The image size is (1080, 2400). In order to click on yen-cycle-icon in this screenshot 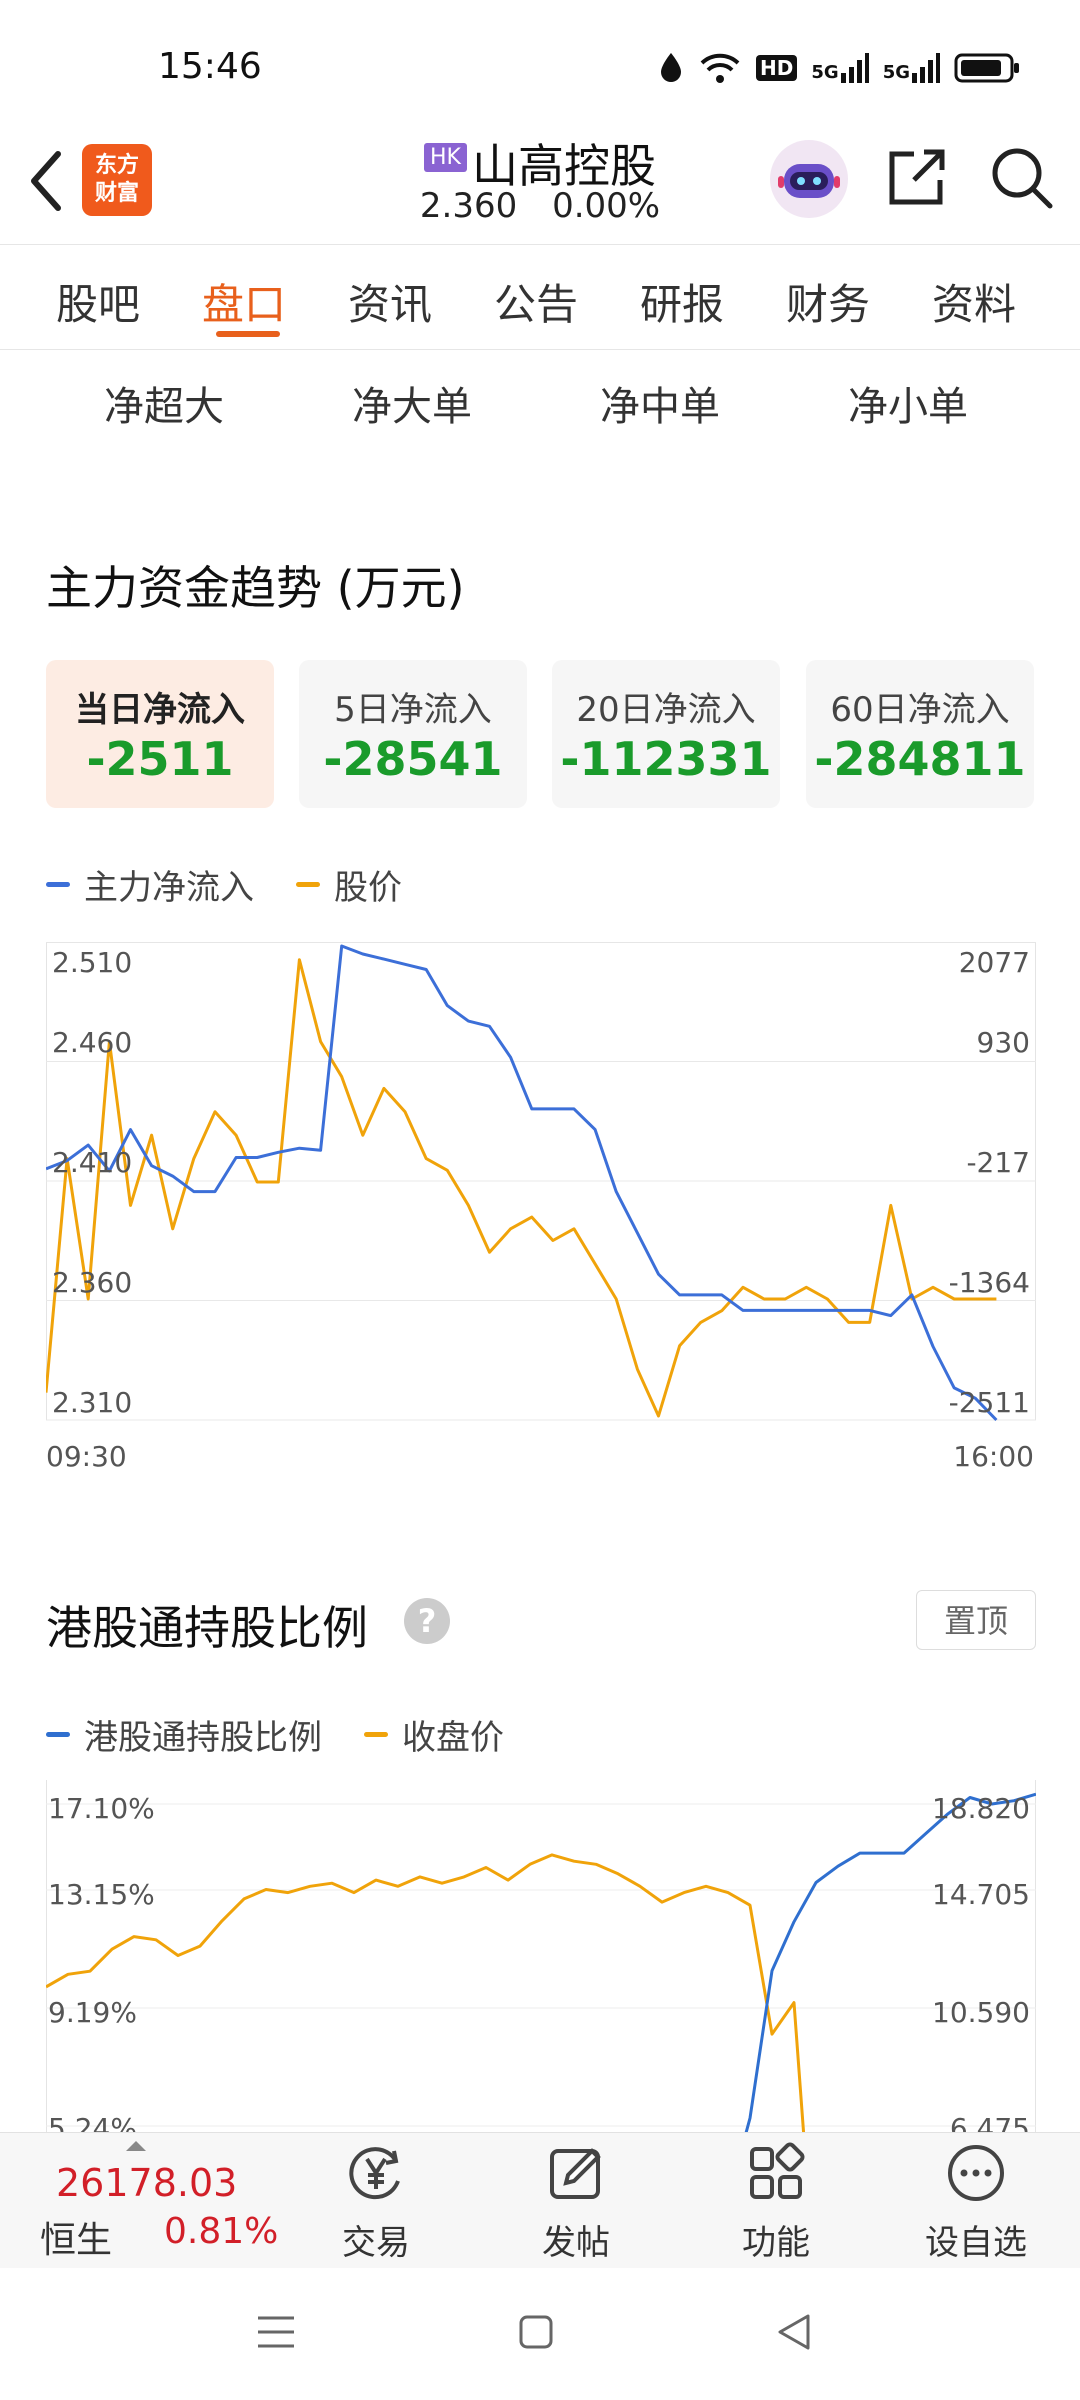, I will do `click(374, 2173)`.